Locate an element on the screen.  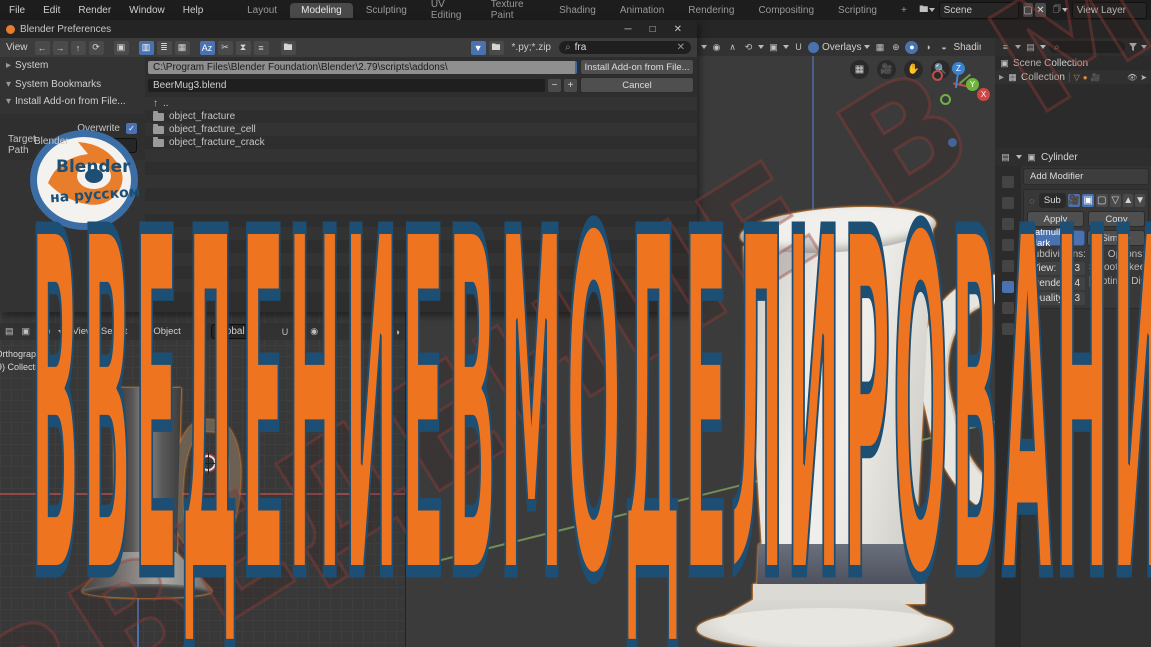
close-button: ✕ is located at coordinates (678, 29).